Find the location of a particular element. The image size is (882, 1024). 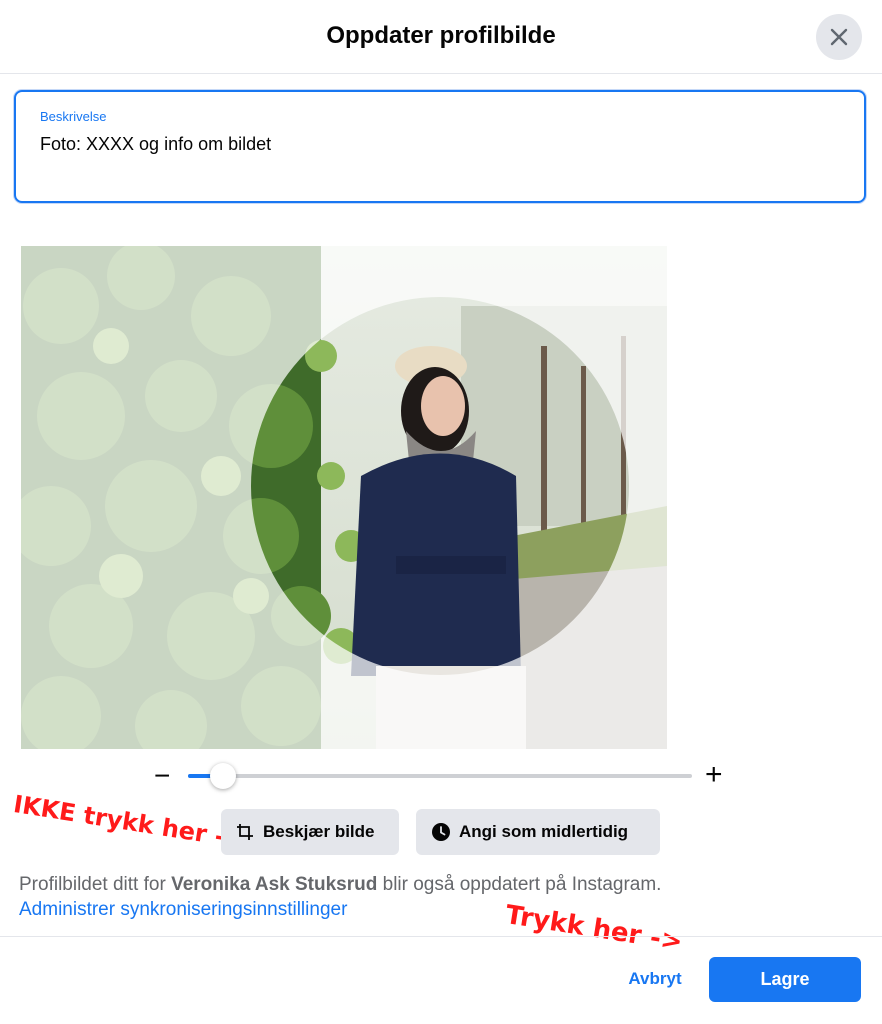

clock-icon is located at coordinates (441, 832).